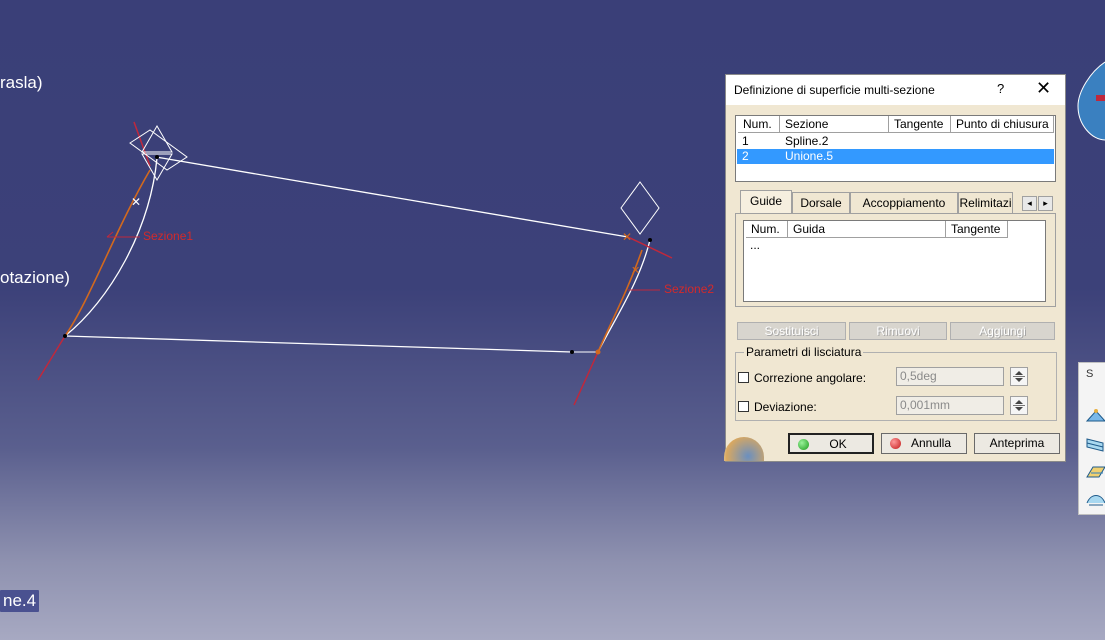 This screenshot has width=1105, height=640. I want to click on deviation-label: Deviazione:, so click(785, 407).